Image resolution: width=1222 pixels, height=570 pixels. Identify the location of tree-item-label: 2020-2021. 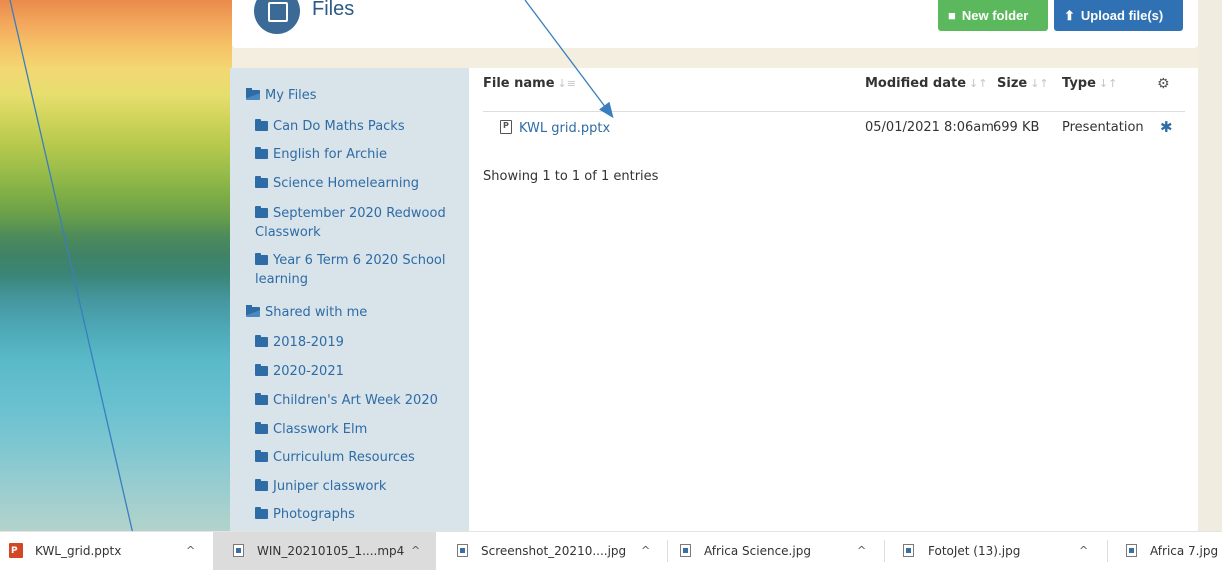
(308, 371).